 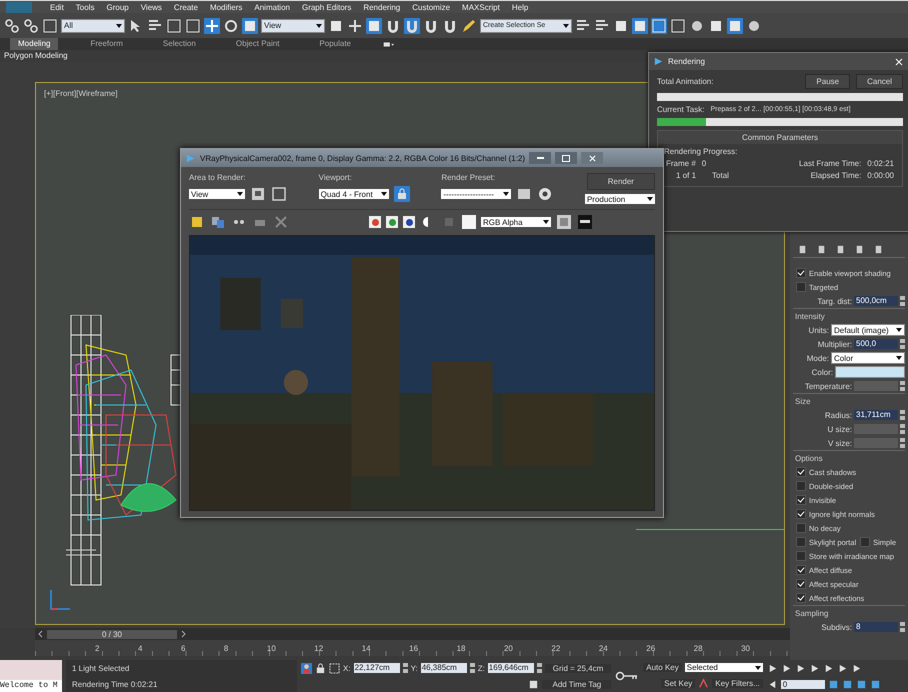 What do you see at coordinates (723, 667) in the screenshot?
I see `key-mode-dropdown: Selected` at bounding box center [723, 667].